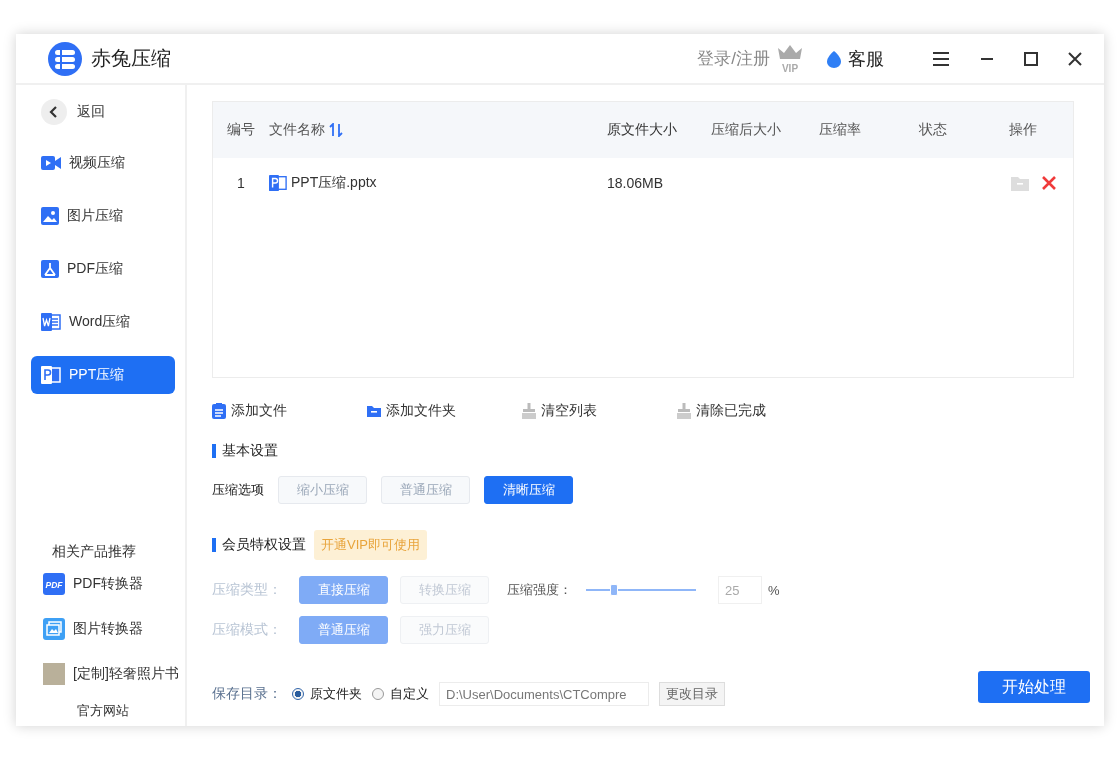 This screenshot has width=1120, height=760. What do you see at coordinates (933, 130) in the screenshot?
I see `column-header: 状态` at bounding box center [933, 130].